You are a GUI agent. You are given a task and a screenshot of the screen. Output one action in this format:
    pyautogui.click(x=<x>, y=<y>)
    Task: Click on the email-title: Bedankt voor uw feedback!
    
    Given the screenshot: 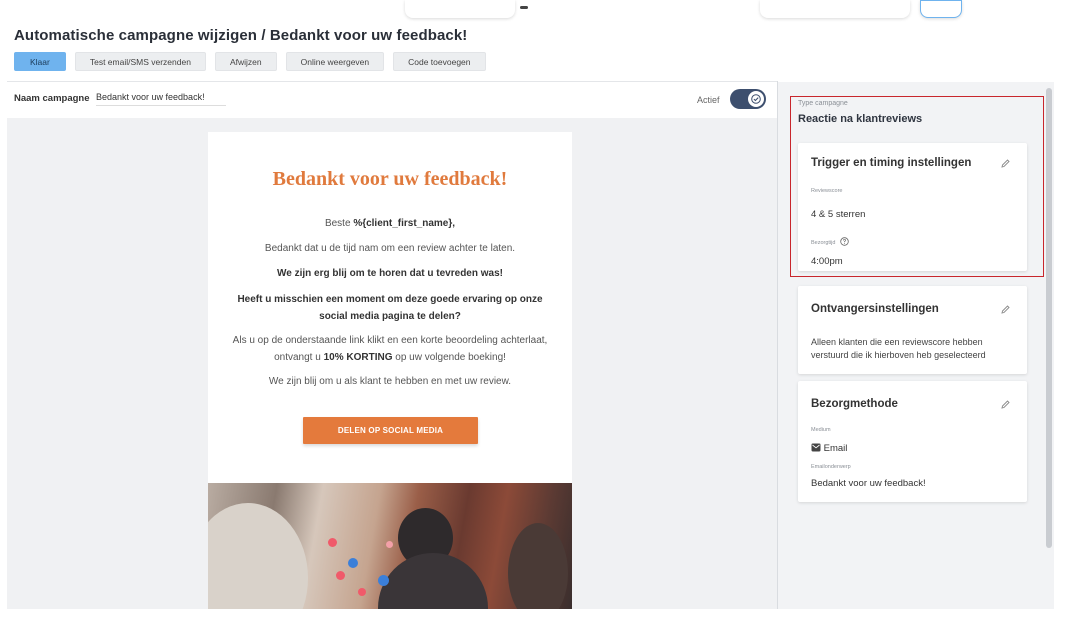 What is the action you would take?
    pyautogui.click(x=390, y=179)
    